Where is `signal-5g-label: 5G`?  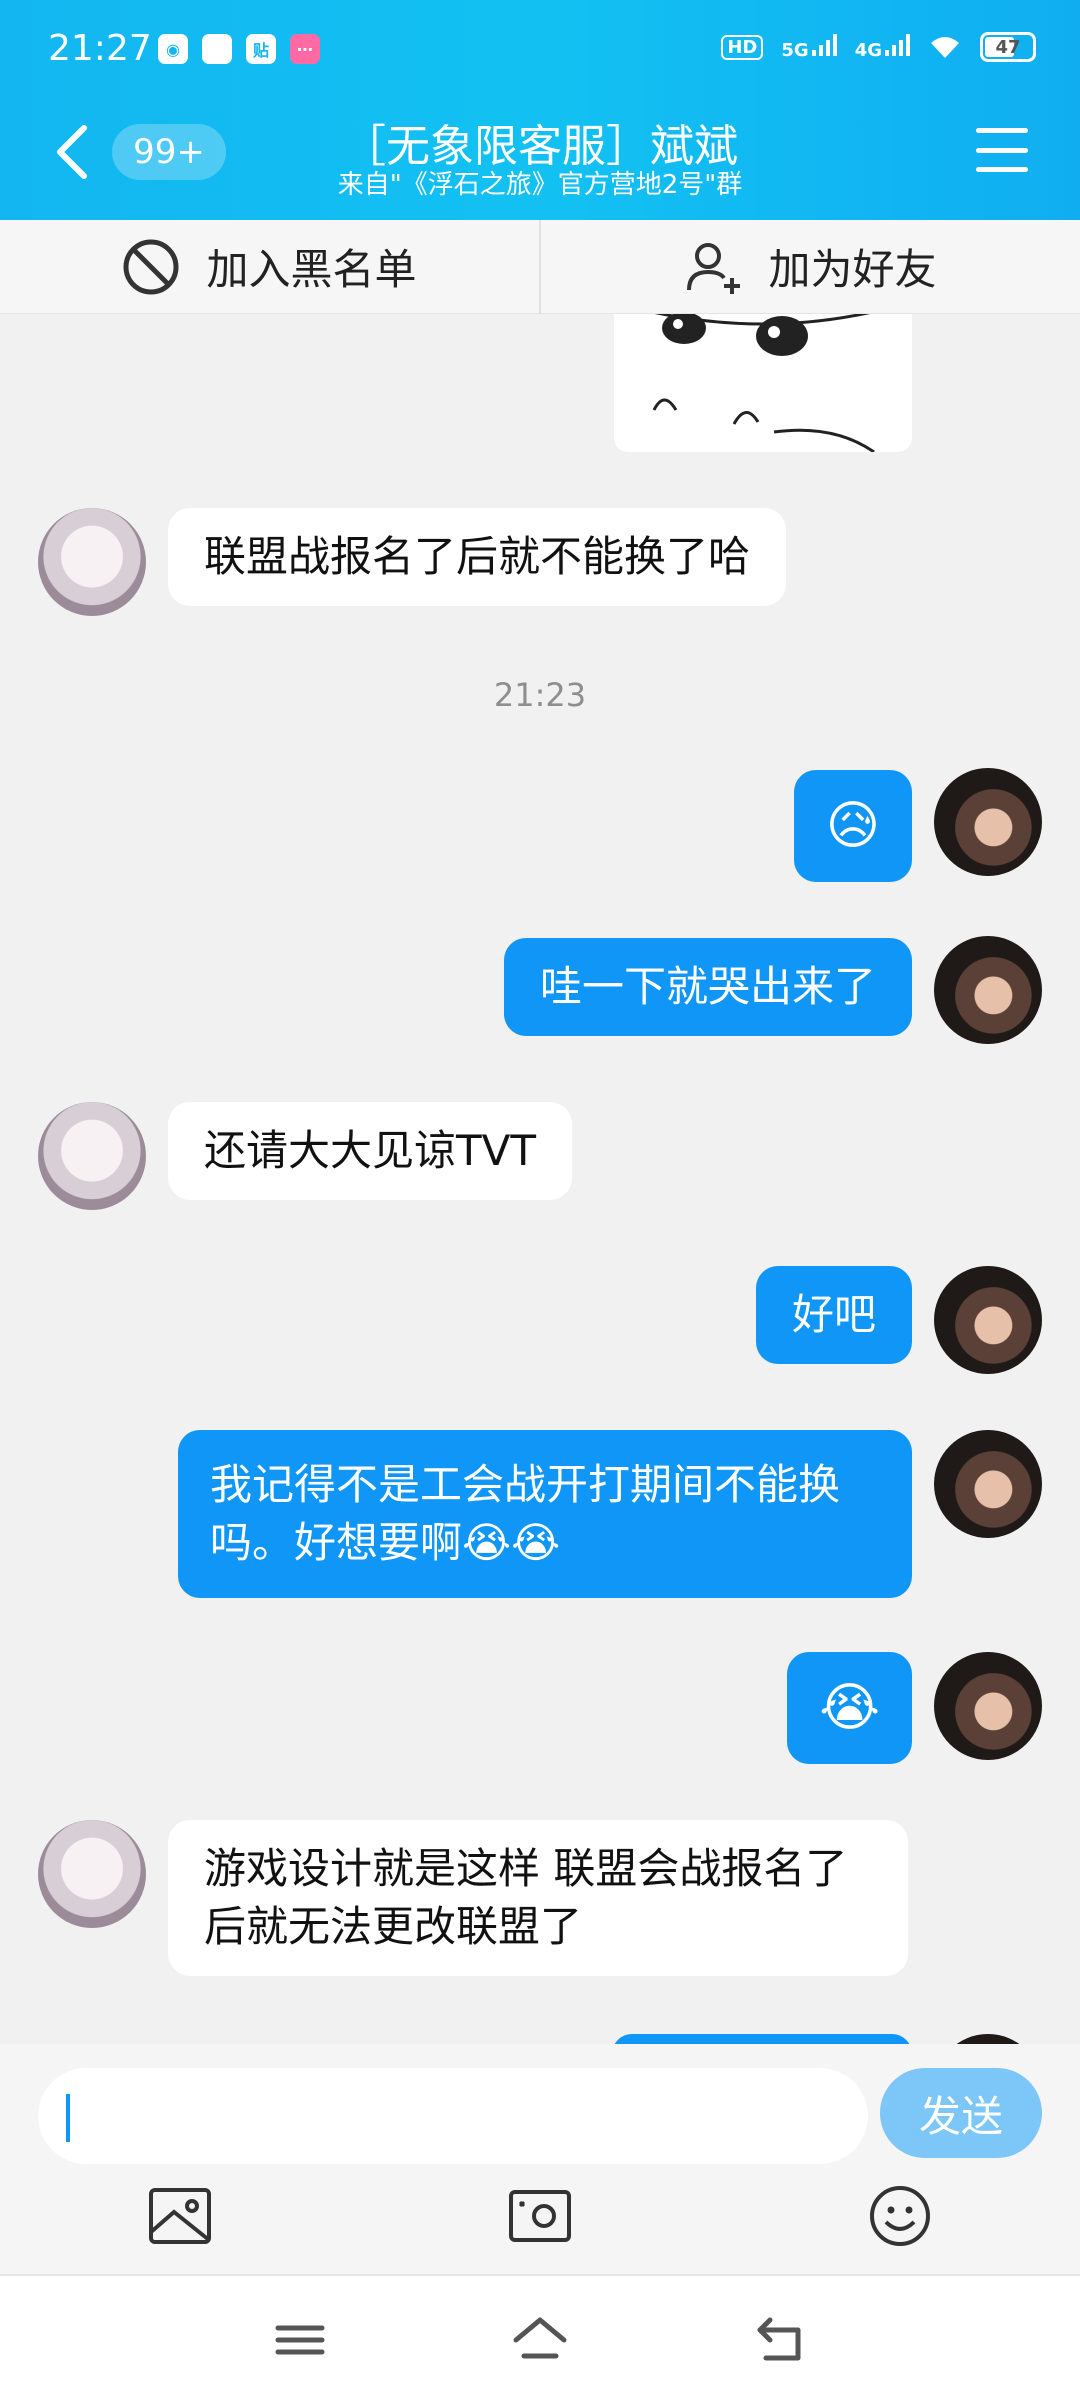
signal-5g-label: 5G is located at coordinates (795, 50).